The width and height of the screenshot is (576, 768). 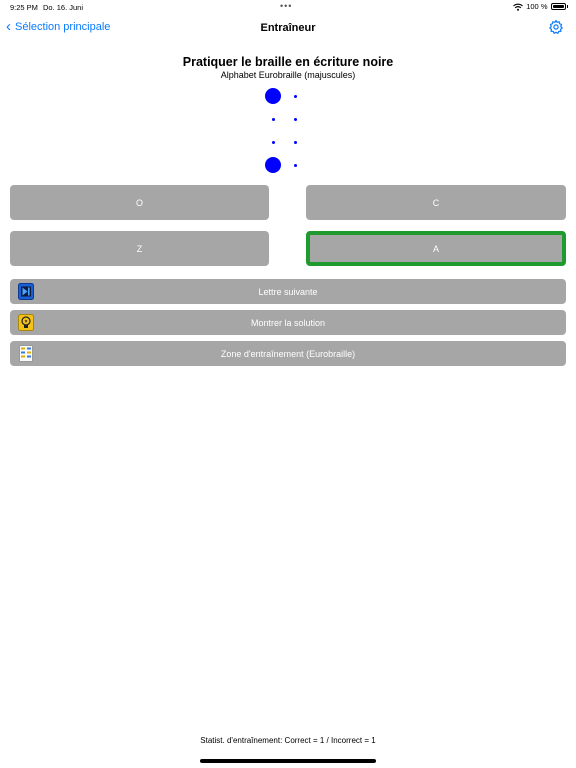 I want to click on training-zone-button: Zone d'entraînement (Eurobraille), so click(x=288, y=353).